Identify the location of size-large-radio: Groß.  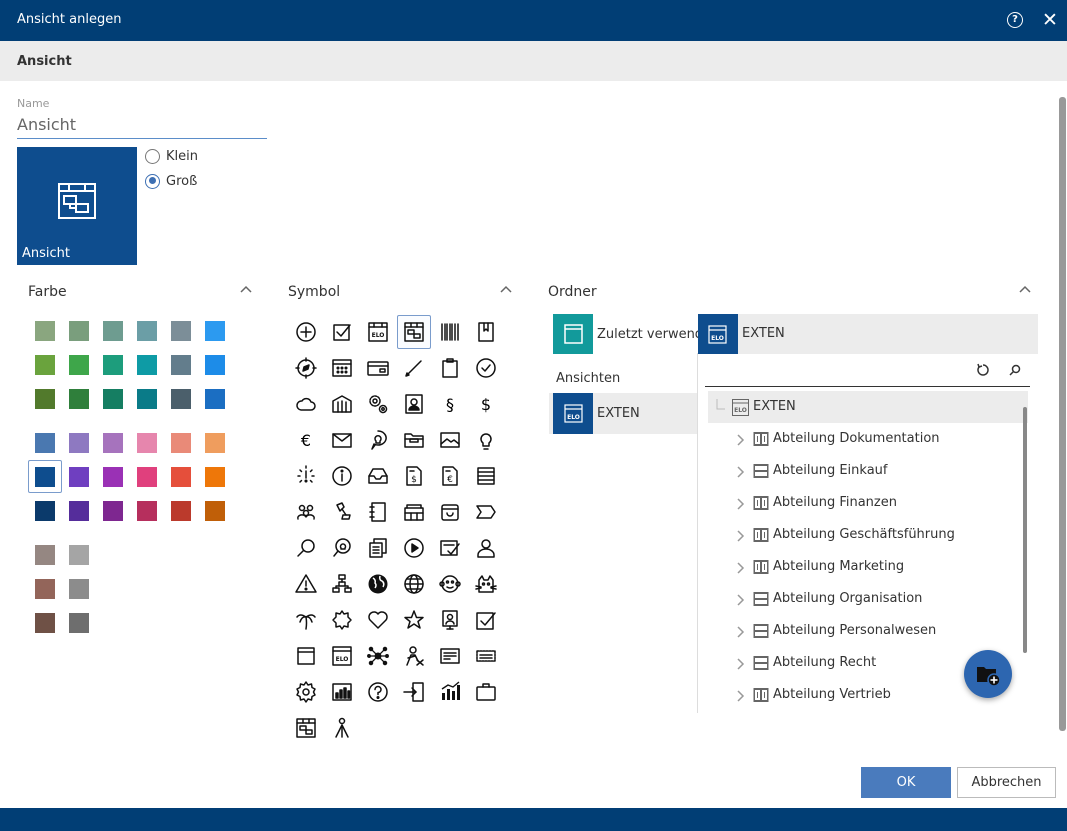
(171, 181).